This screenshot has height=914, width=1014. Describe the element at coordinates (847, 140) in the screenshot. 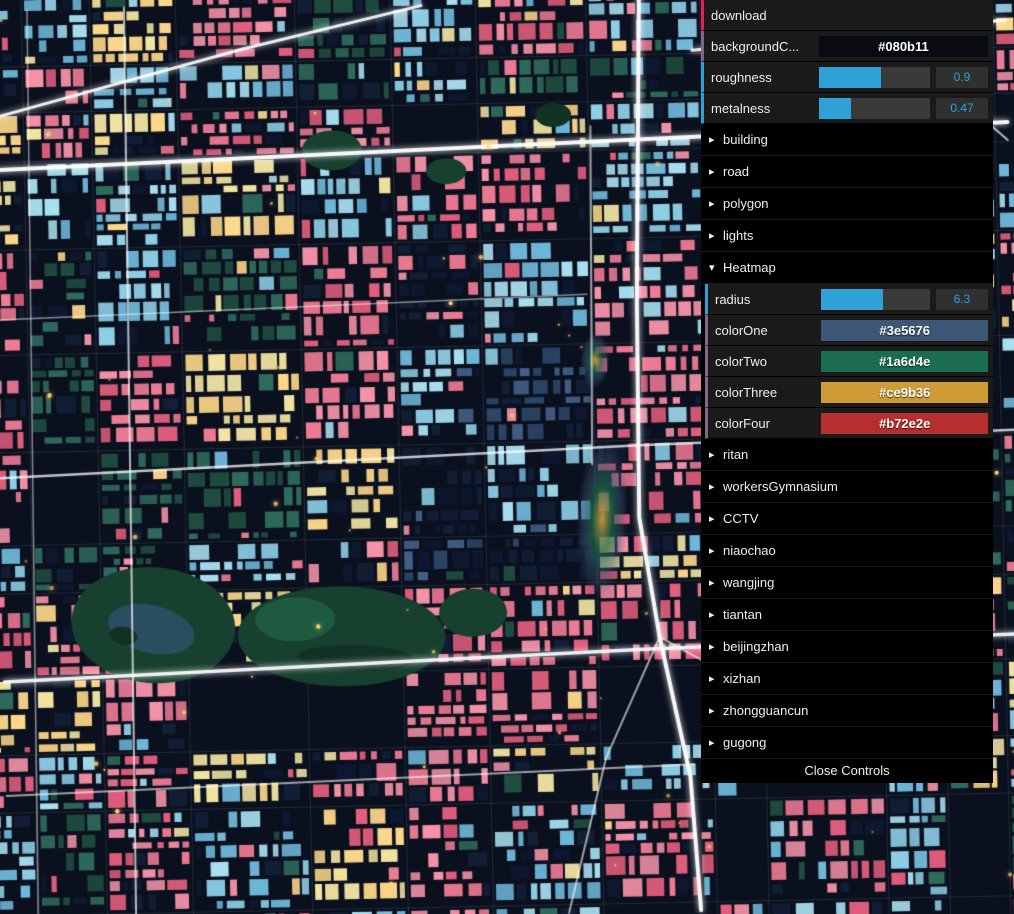

I see `folder-building: building` at that location.